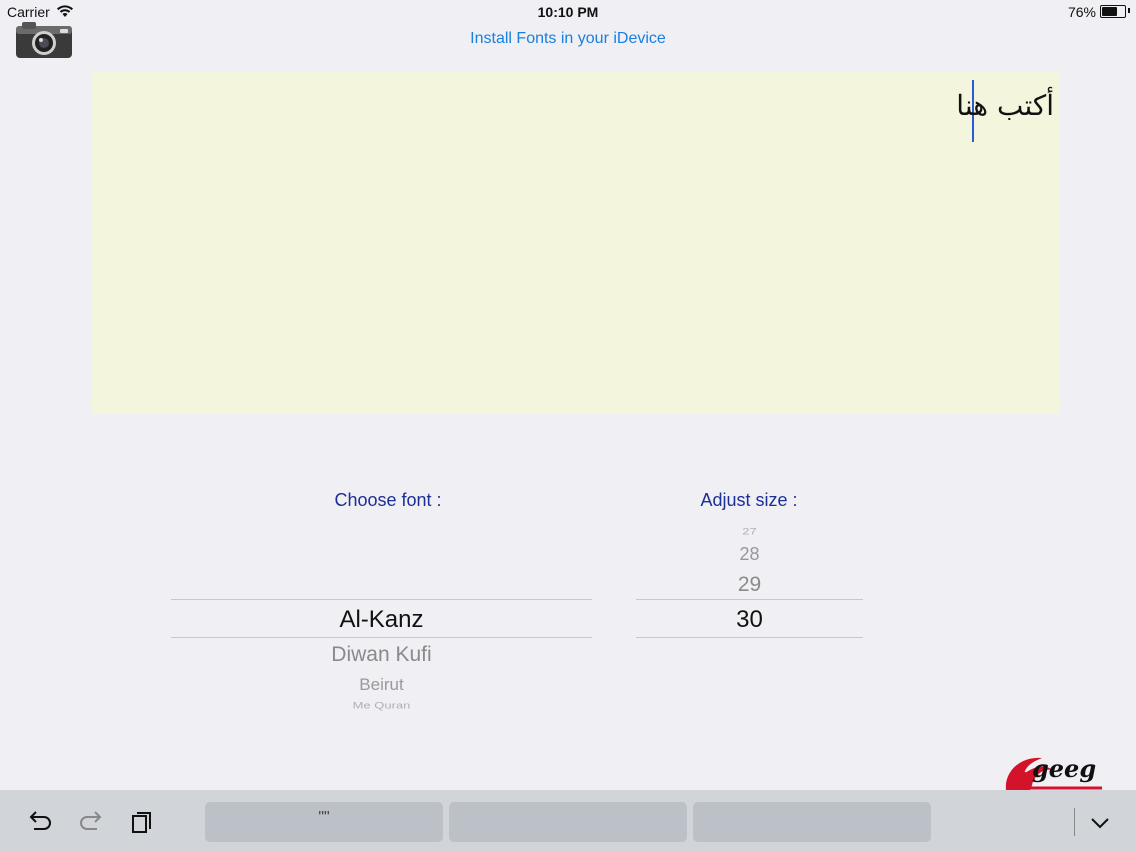 This screenshot has height=852, width=1136. What do you see at coordinates (142, 822) in the screenshot?
I see `paste-icon` at bounding box center [142, 822].